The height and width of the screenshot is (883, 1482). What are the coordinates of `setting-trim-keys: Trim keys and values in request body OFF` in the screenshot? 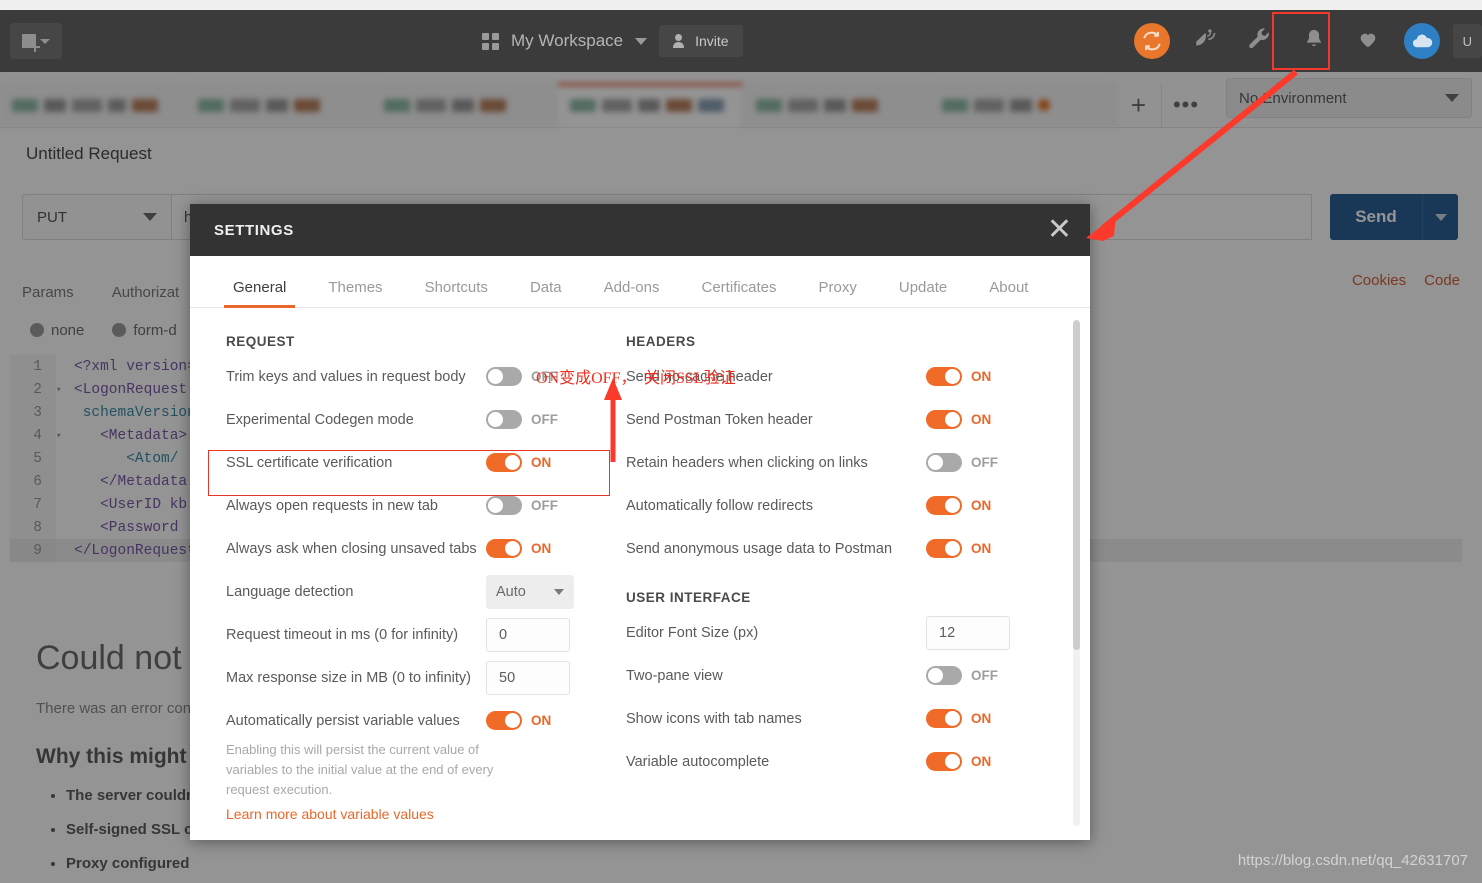 It's located at (417, 376).